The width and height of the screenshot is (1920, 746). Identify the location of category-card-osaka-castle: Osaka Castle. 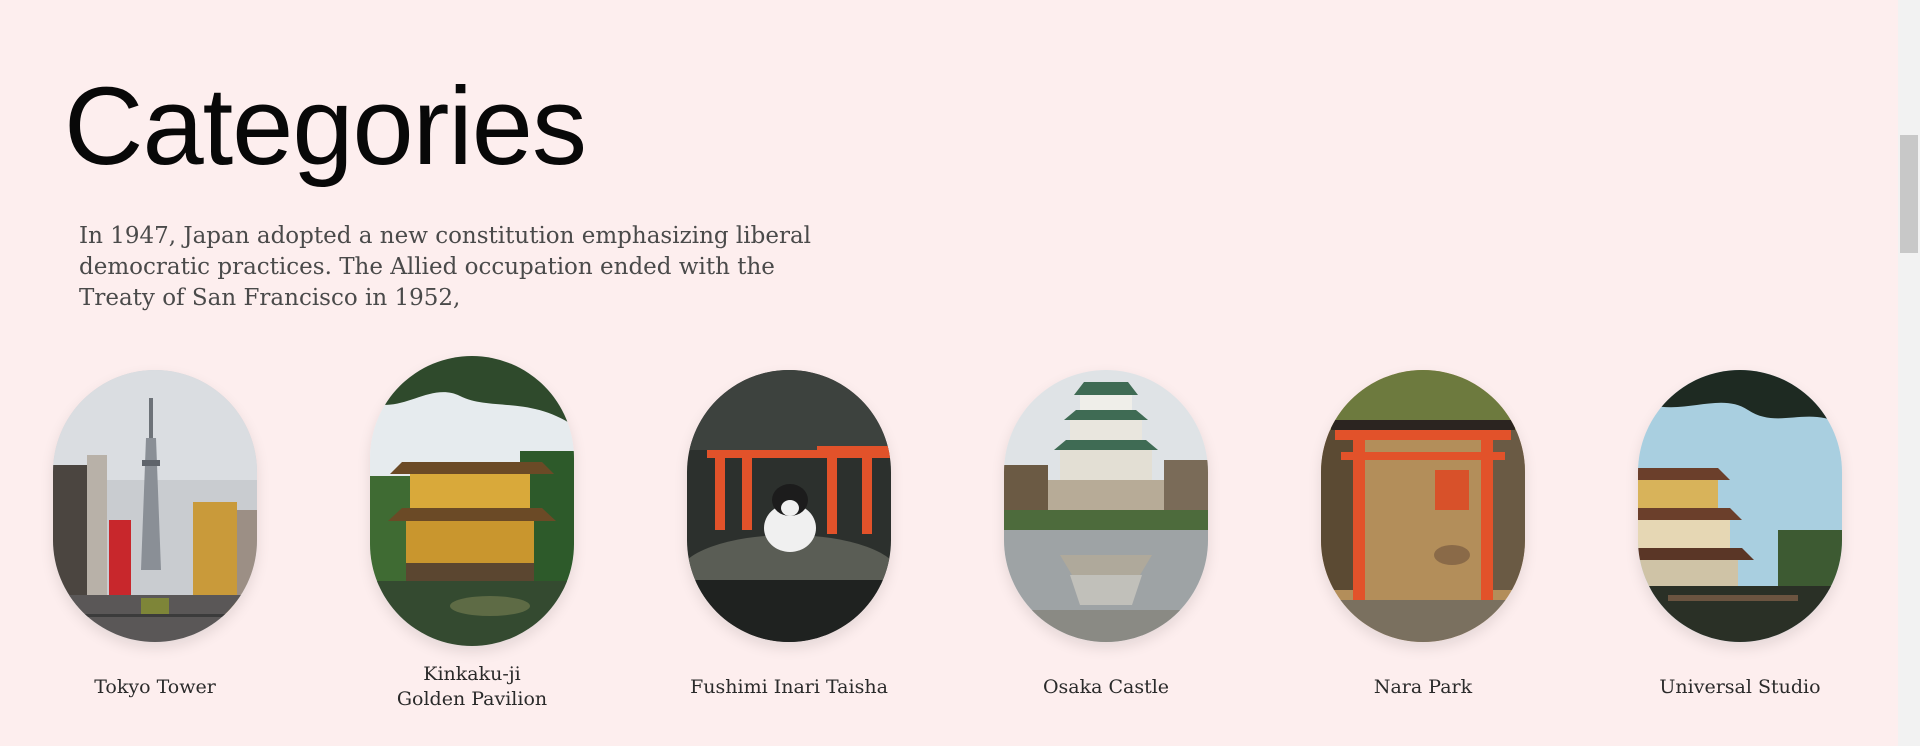
(1109, 536).